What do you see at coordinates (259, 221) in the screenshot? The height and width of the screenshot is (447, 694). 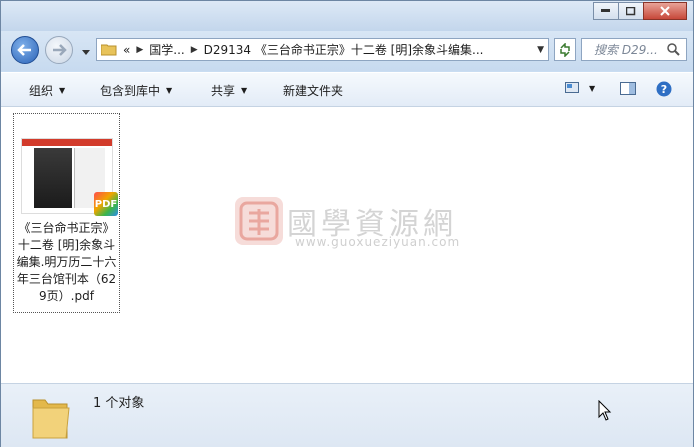 I see `watermark-seal-icon` at bounding box center [259, 221].